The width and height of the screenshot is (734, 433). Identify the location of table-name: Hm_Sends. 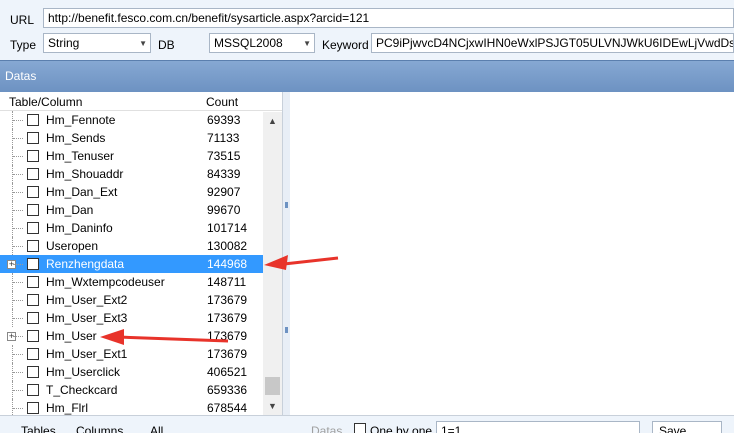
(76, 138).